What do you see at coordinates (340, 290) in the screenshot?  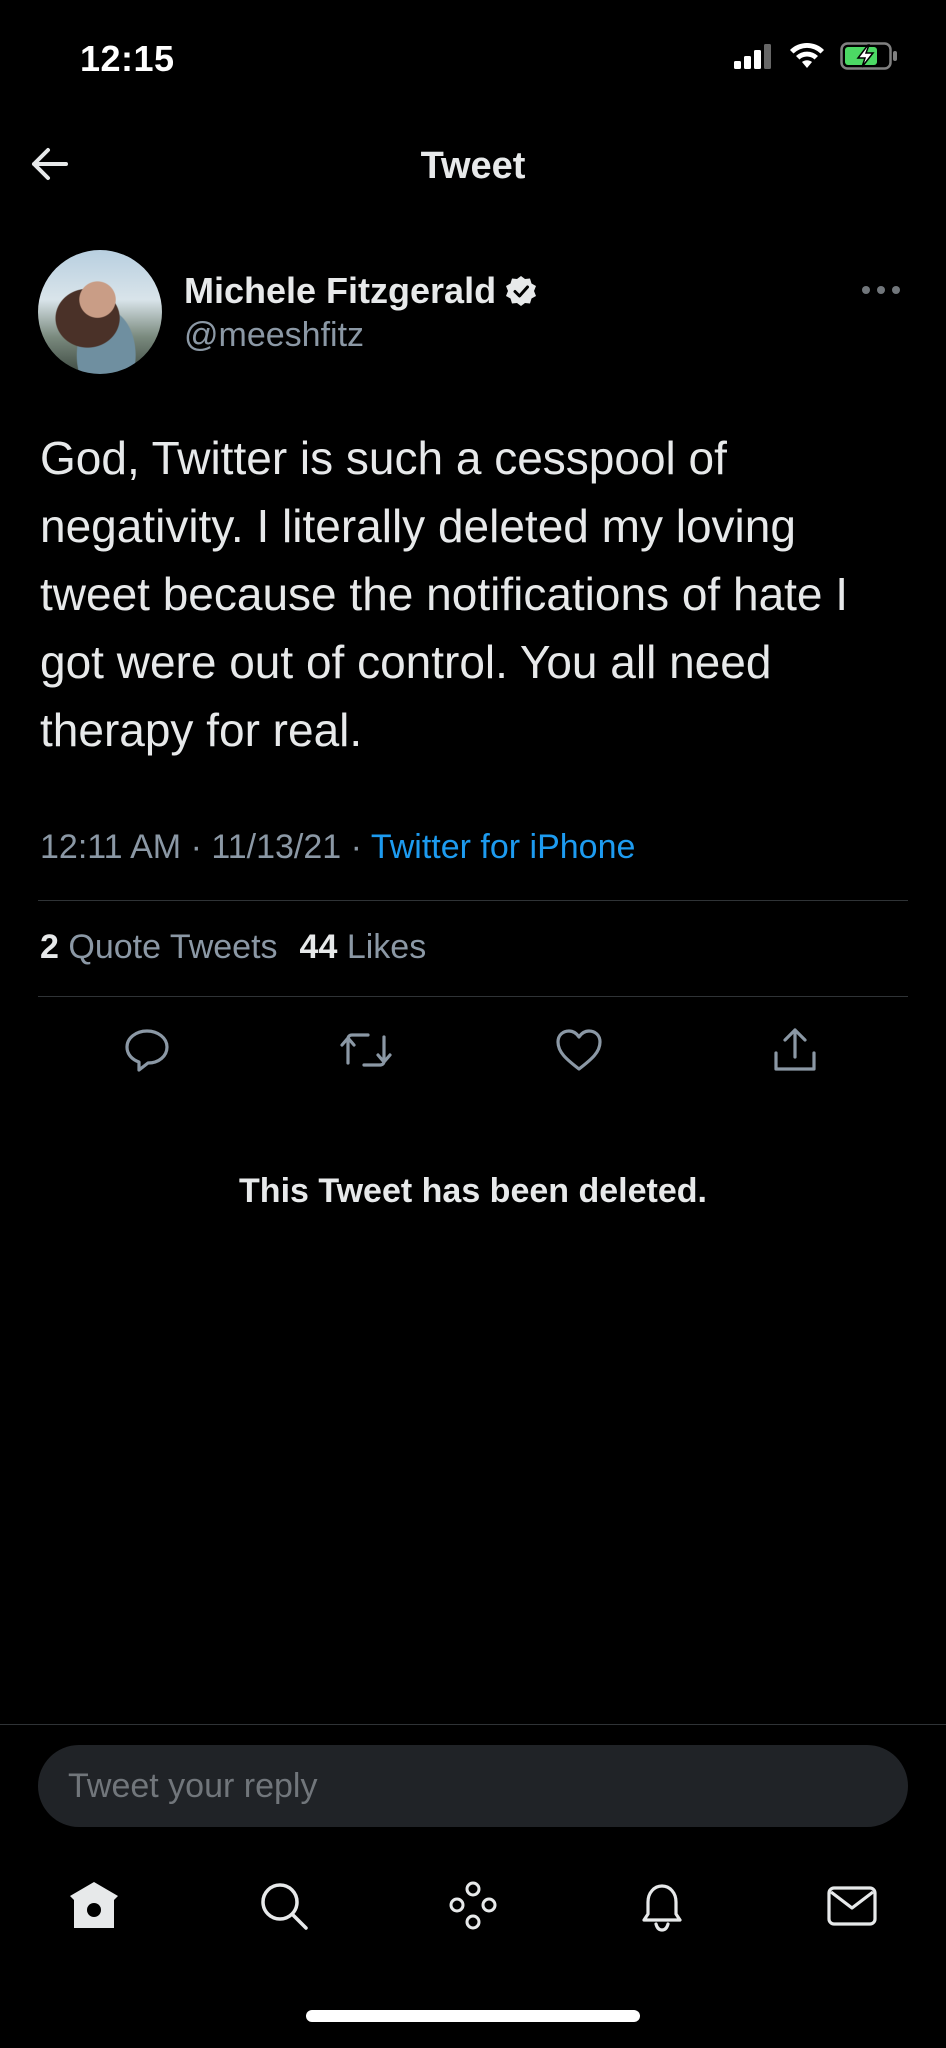 I see `author-name-label: Michele Fitzgerald` at bounding box center [340, 290].